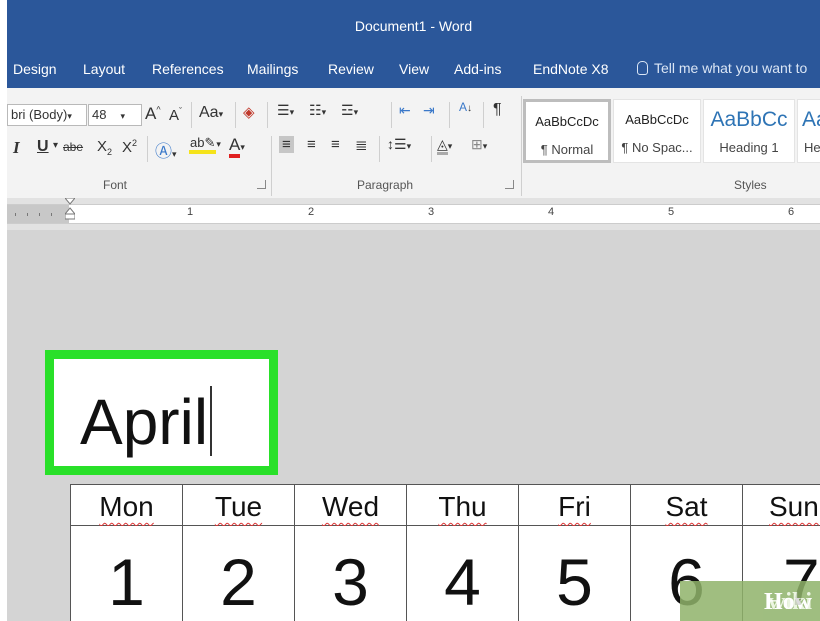  What do you see at coordinates (43, 147) in the screenshot?
I see `underline-button: U` at bounding box center [43, 147].